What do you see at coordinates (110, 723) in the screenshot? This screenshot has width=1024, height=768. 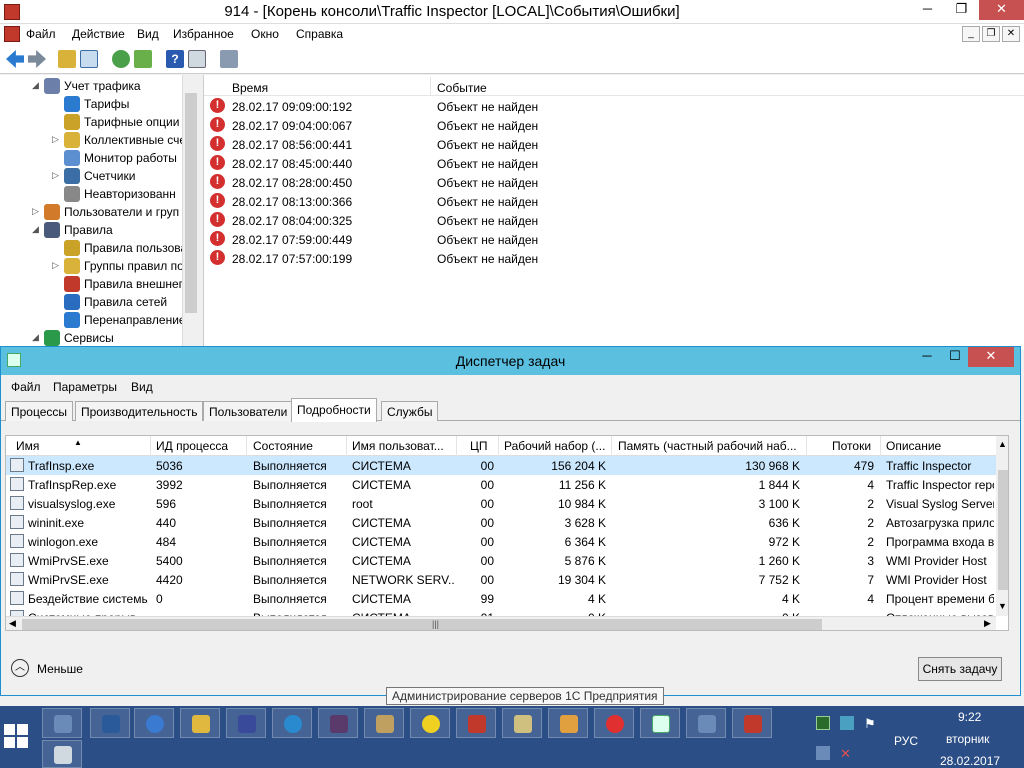 I see `taskbar-powershell` at bounding box center [110, 723].